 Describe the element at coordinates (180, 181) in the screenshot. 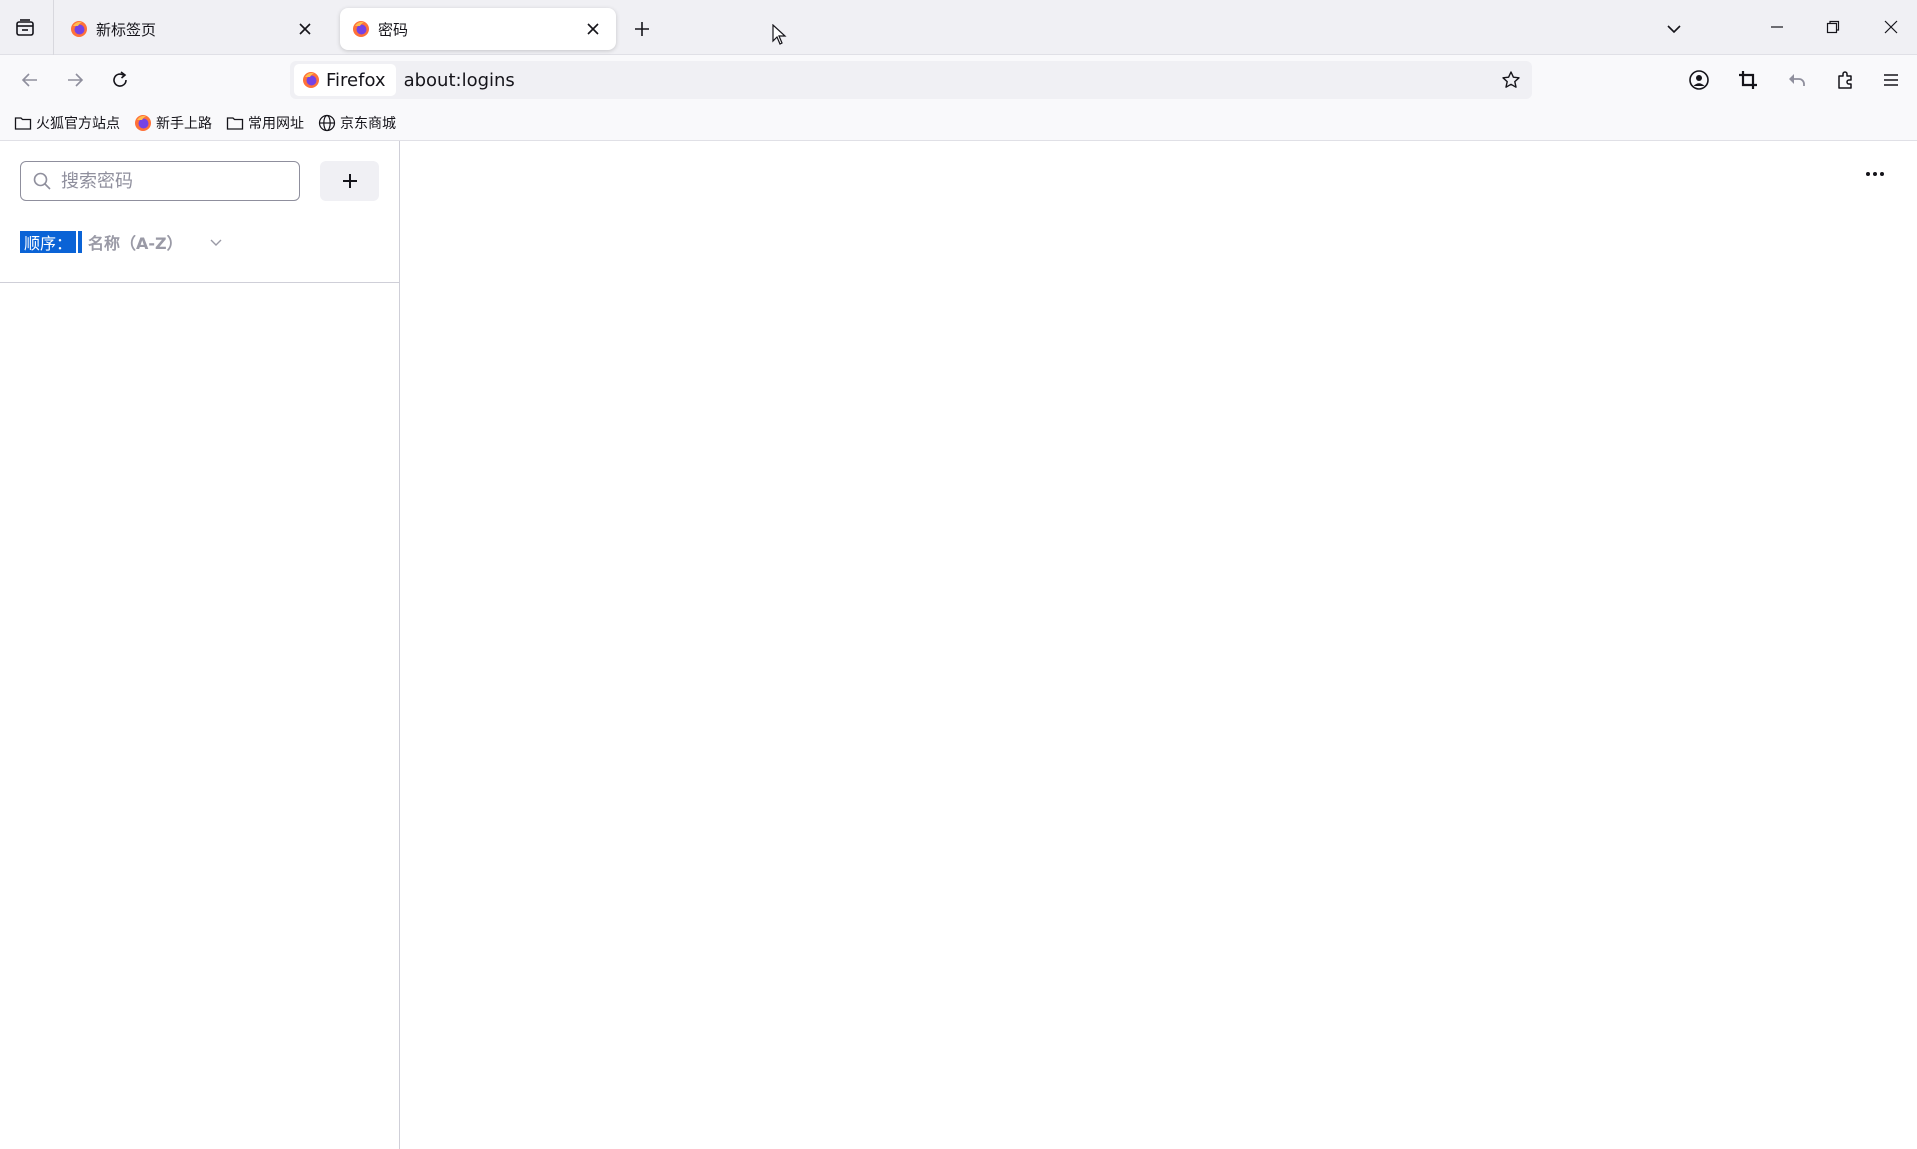

I see `search-passwords-input` at that location.